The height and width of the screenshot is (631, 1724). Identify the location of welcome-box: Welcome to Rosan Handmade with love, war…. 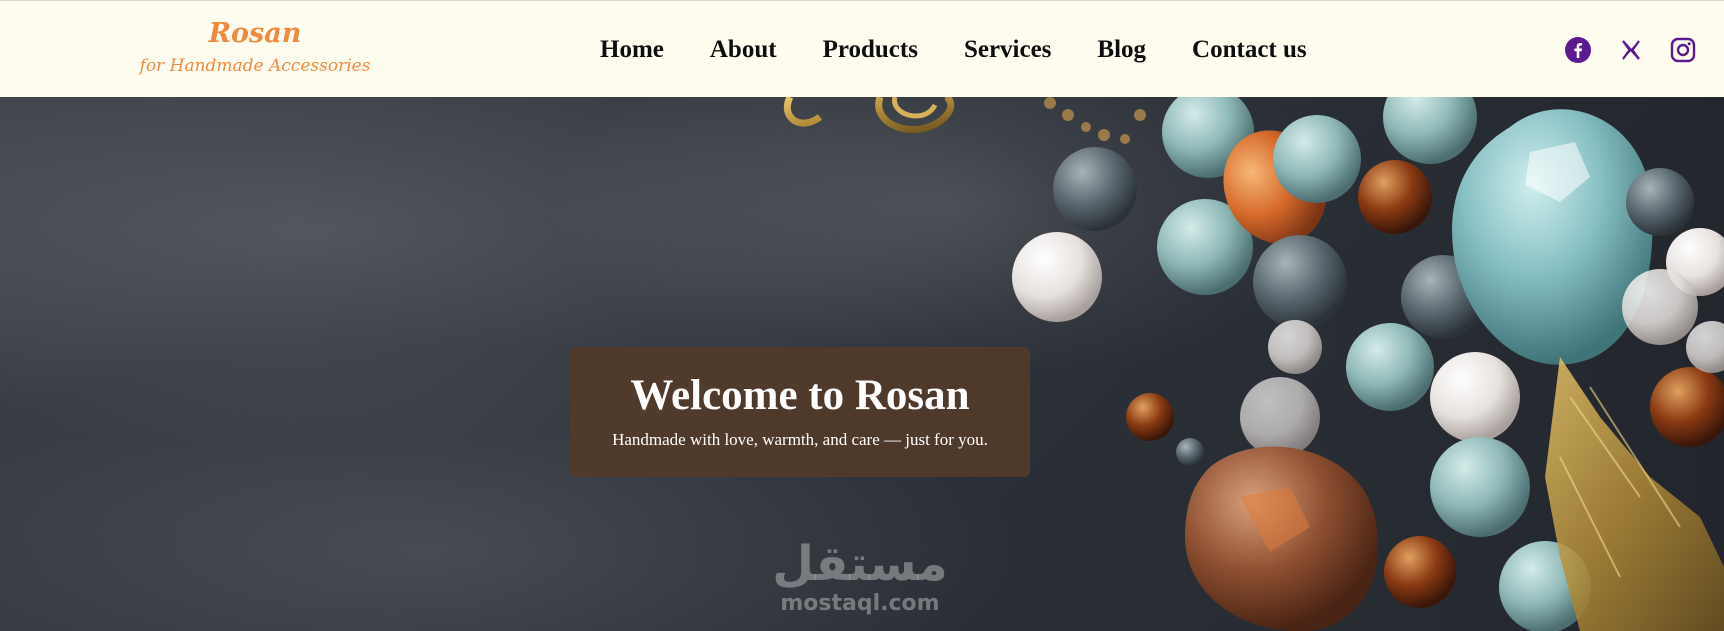
(800, 412).